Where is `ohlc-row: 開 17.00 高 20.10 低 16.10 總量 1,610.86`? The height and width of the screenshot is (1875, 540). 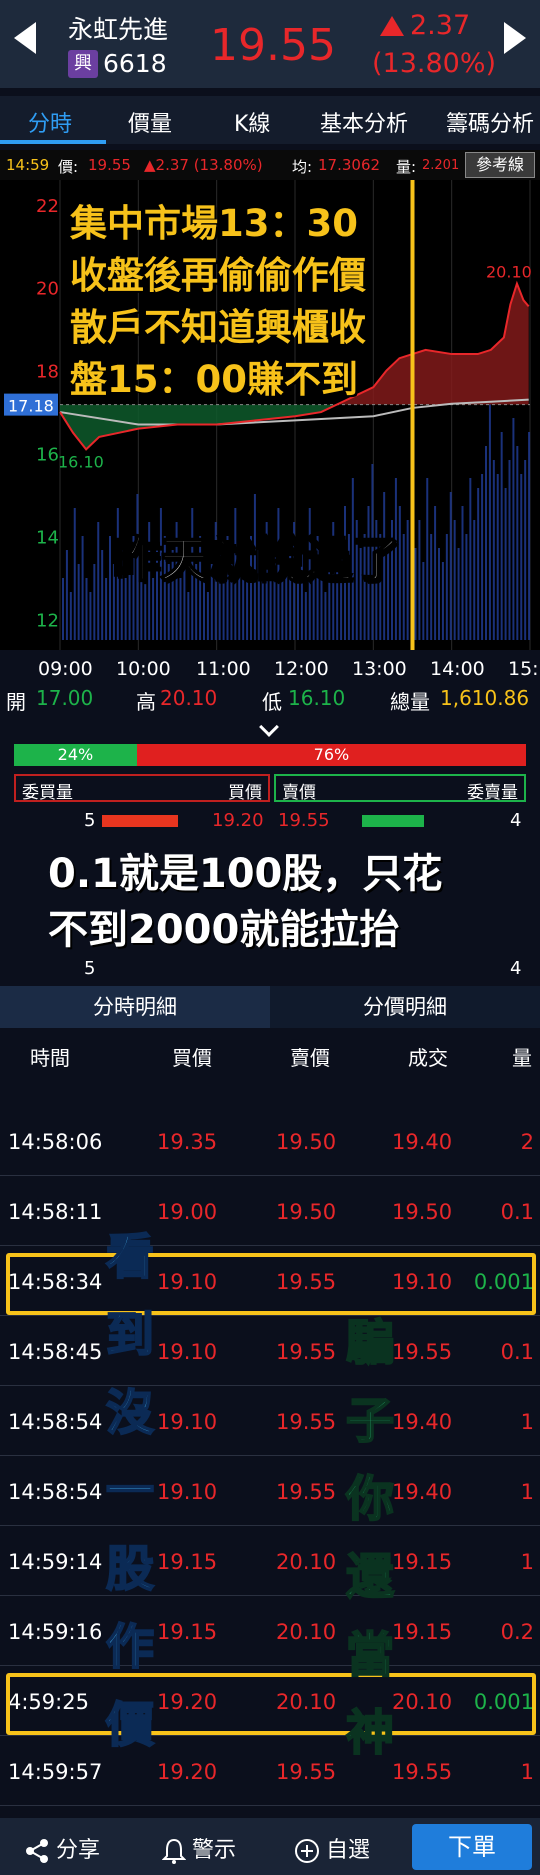
ohlc-row: 開 17.00 高 20.10 低 16.10 總量 1,610.86 is located at coordinates (270, 698).